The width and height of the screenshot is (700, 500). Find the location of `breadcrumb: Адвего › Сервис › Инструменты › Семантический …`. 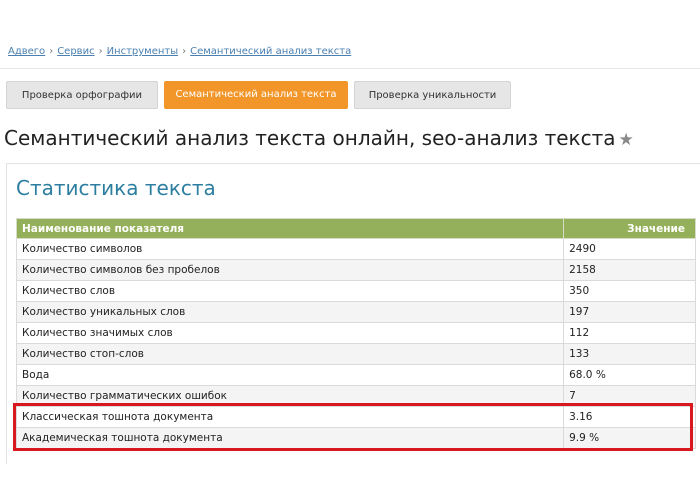

breadcrumb: Адвего › Сервис › Инструменты › Семантический … is located at coordinates (179, 53).